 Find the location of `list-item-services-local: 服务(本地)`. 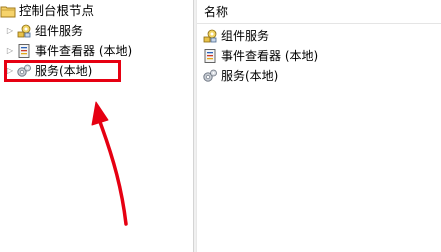

list-item-services-local: 服务(本地) is located at coordinates (240, 76).